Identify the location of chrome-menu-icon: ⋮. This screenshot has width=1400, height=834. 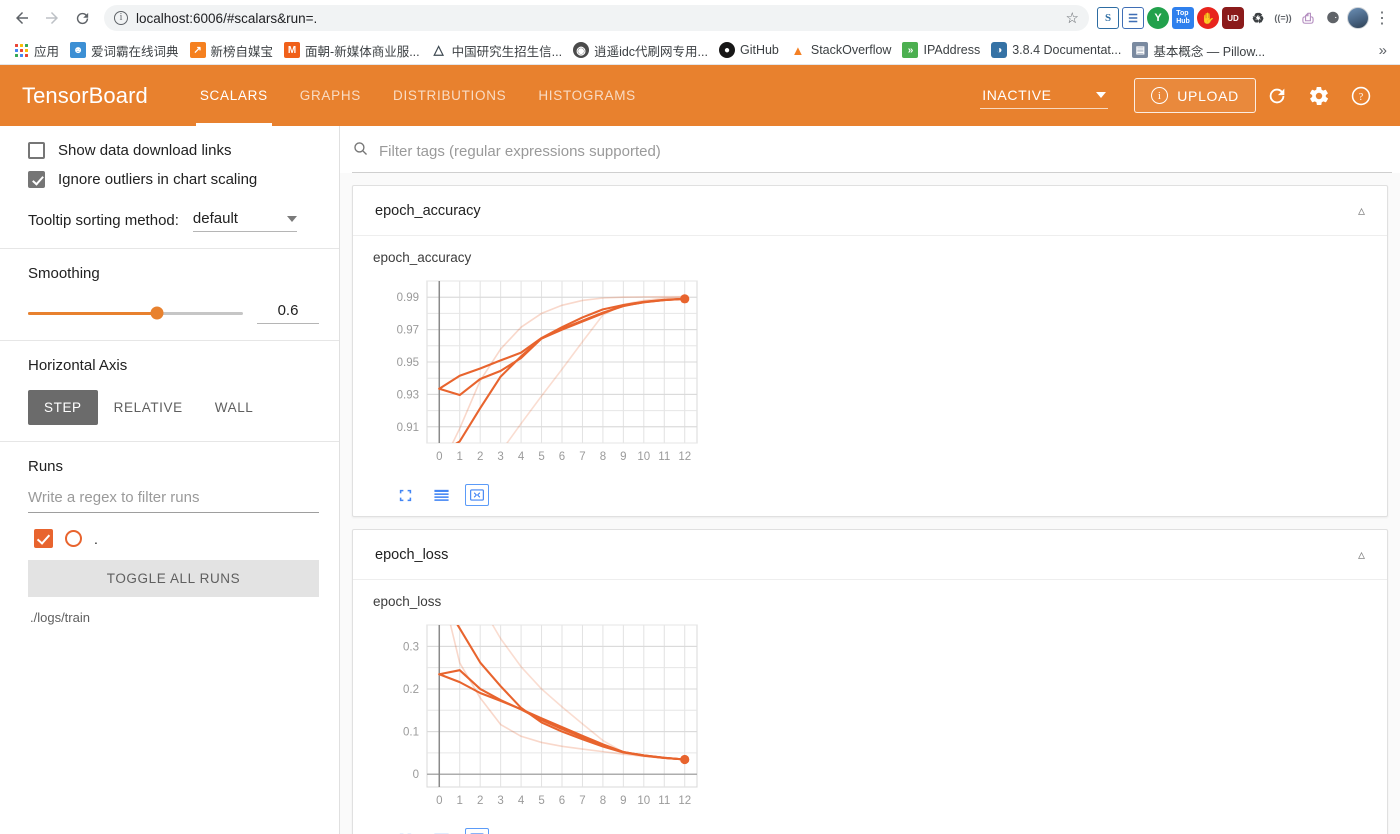
(1382, 18).